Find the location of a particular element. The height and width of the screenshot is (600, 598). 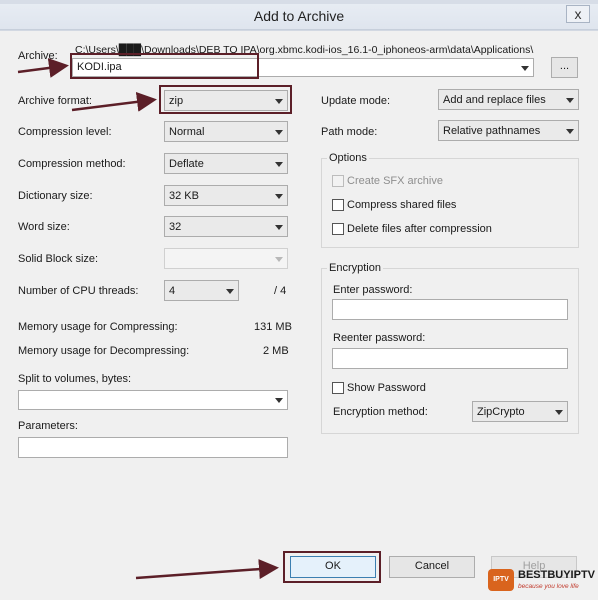

arrow-to-ok-button-icon is located at coordinates (207, 569).